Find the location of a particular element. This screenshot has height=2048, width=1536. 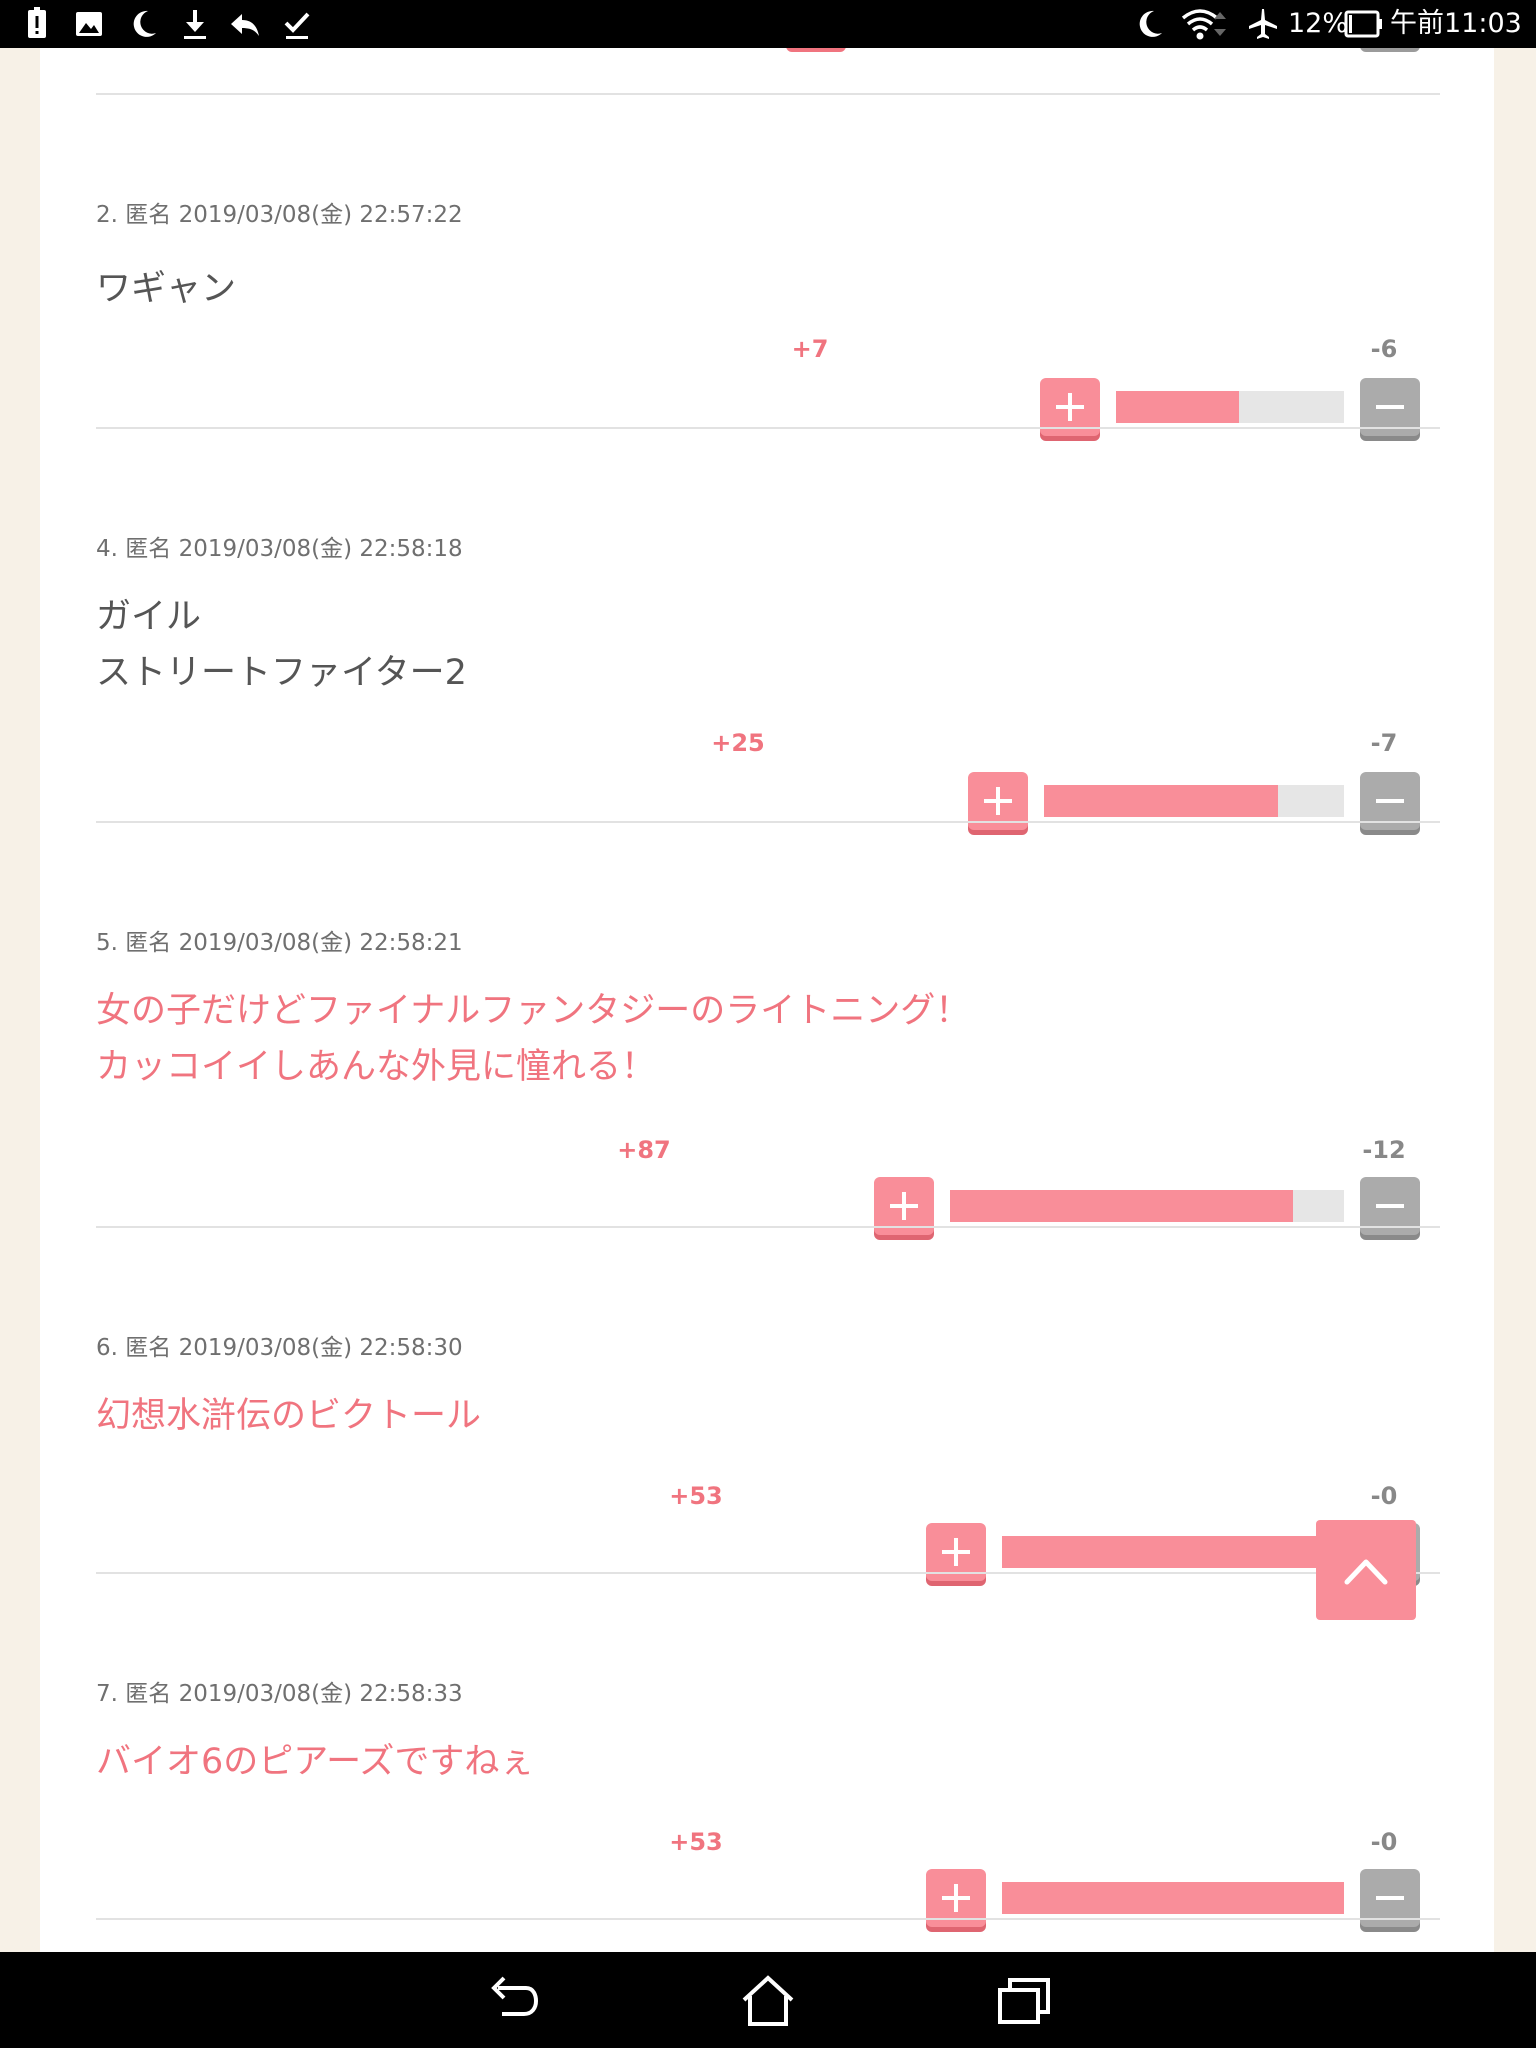

status-bar: 12% 午前11:03 is located at coordinates (768, 24).